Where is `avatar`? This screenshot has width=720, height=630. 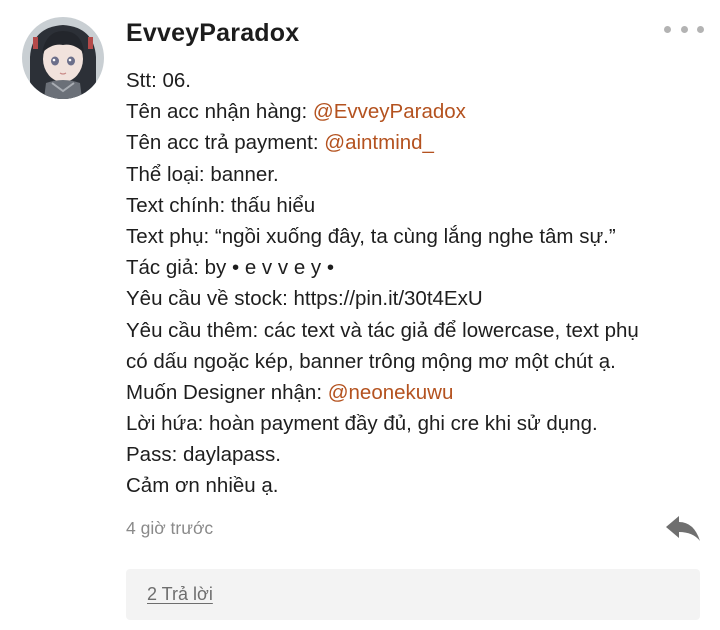
avatar is located at coordinates (63, 58).